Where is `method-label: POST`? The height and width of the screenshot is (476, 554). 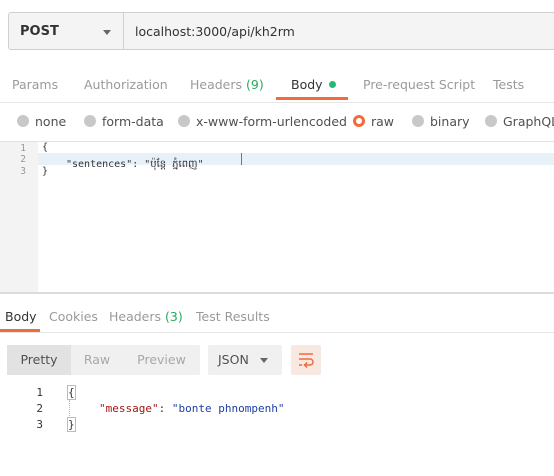
method-label: POST is located at coordinates (39, 31).